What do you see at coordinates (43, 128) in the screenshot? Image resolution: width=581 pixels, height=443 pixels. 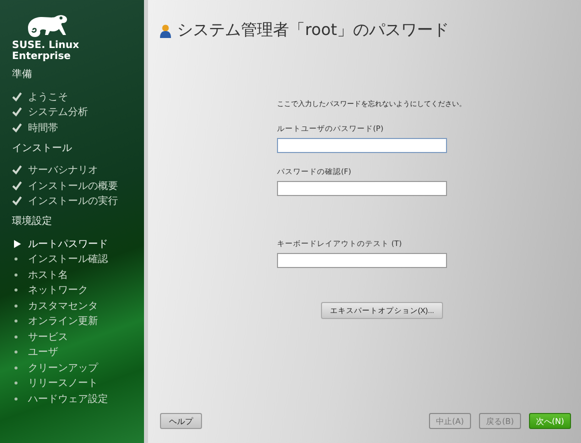 I see `step-label: 時間帯` at bounding box center [43, 128].